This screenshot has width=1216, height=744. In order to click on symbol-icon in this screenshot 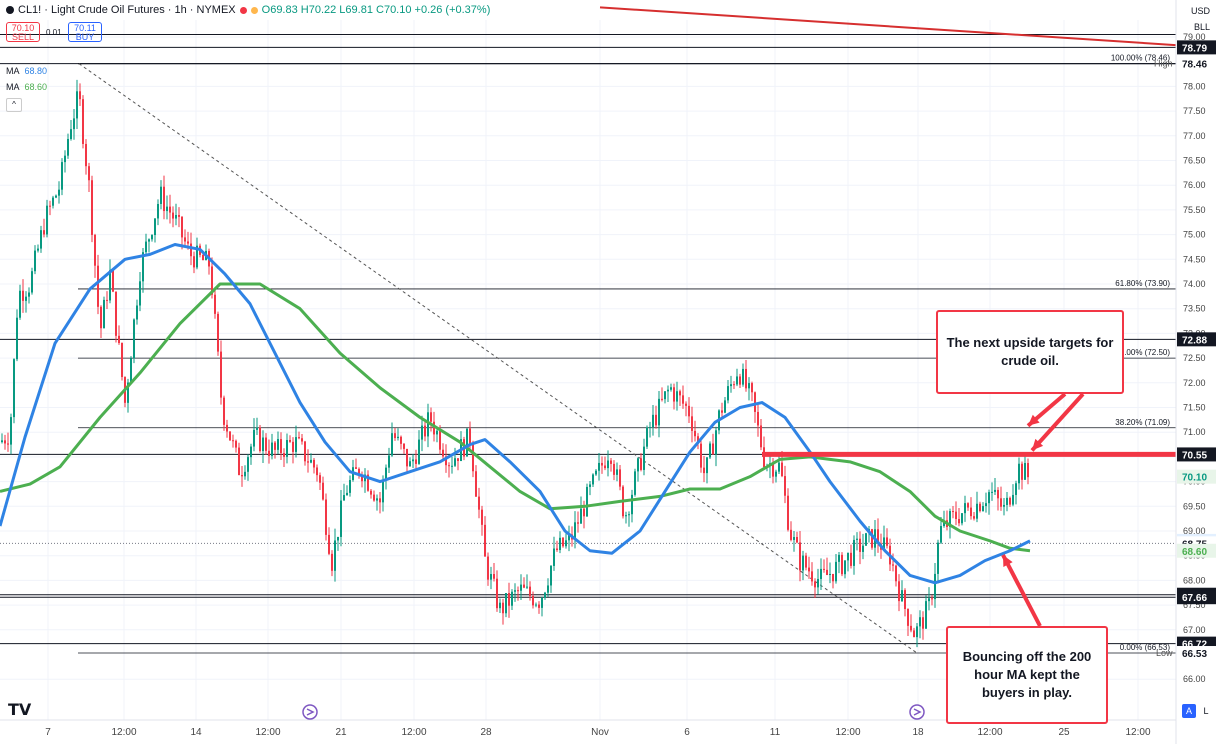, I will do `click(10, 10)`.